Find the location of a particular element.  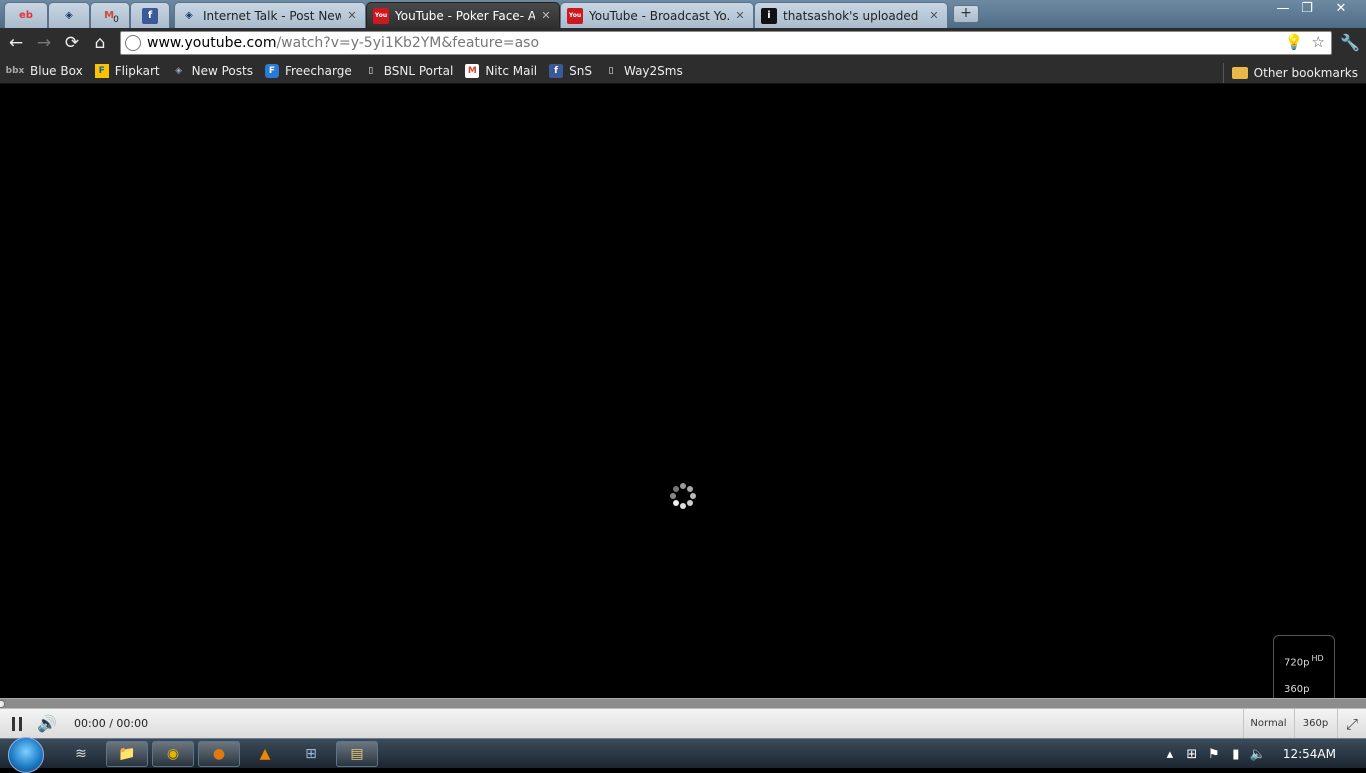

system-tray: ▴ ⊞ ⚑ ▮ 🔈 12:54AM is located at coordinates (1262, 754).